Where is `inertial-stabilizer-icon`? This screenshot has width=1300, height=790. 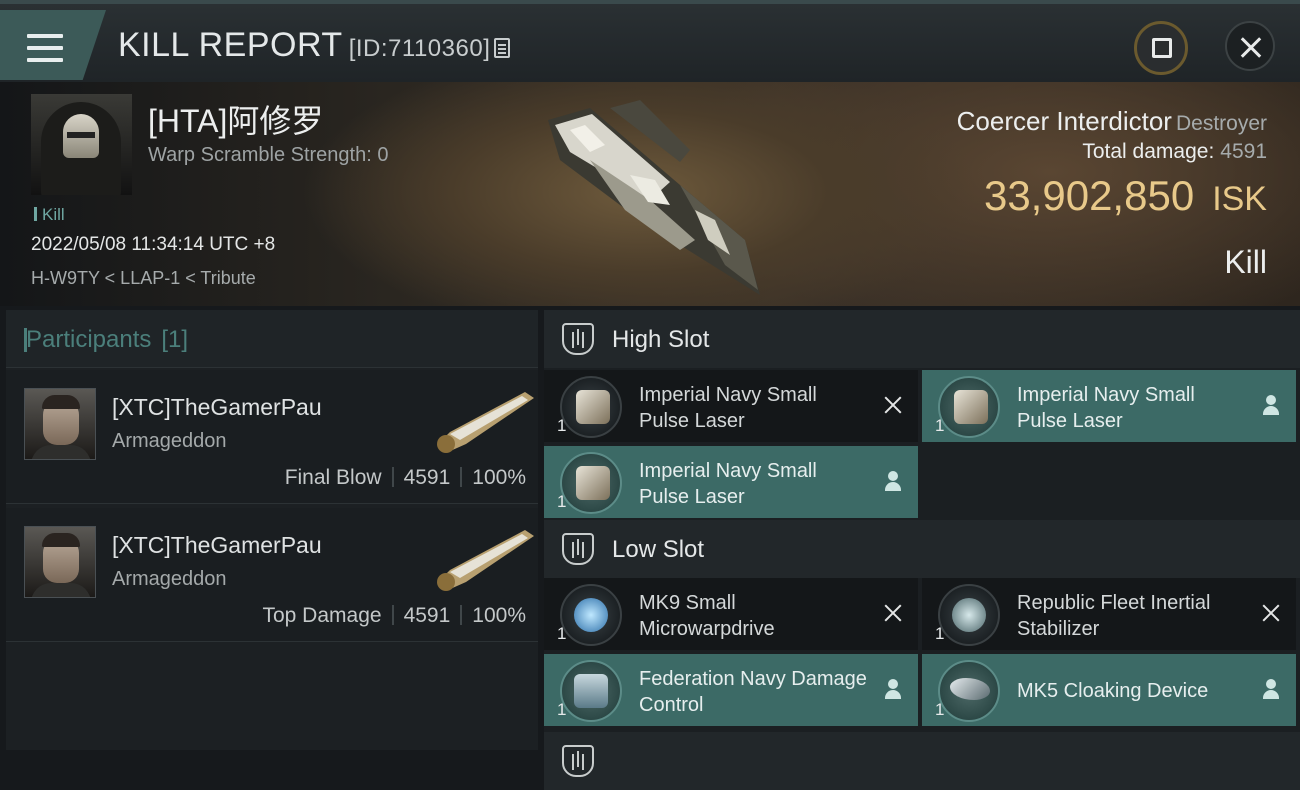 inertial-stabilizer-icon is located at coordinates (969, 615).